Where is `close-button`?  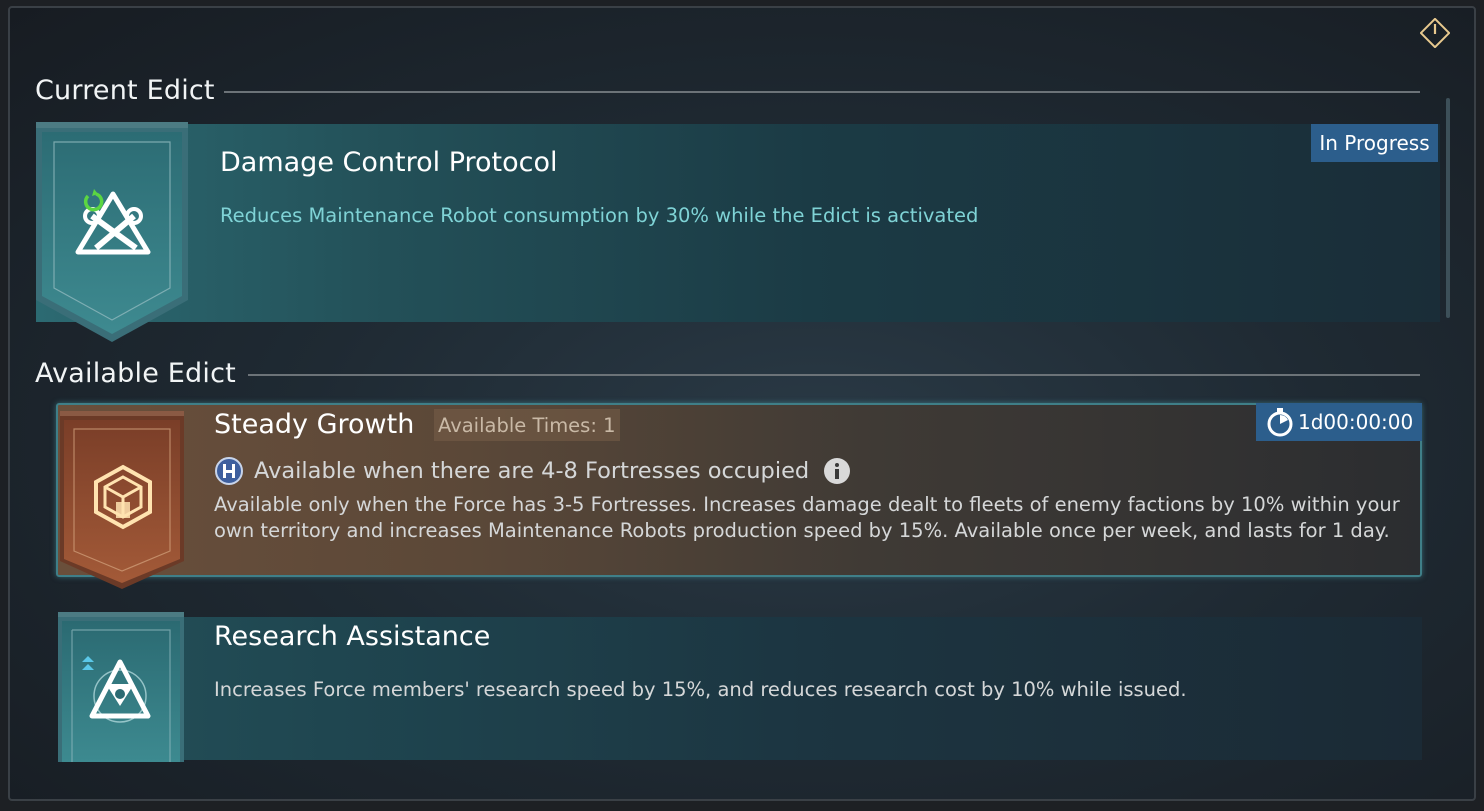
close-button is located at coordinates (1435, 33).